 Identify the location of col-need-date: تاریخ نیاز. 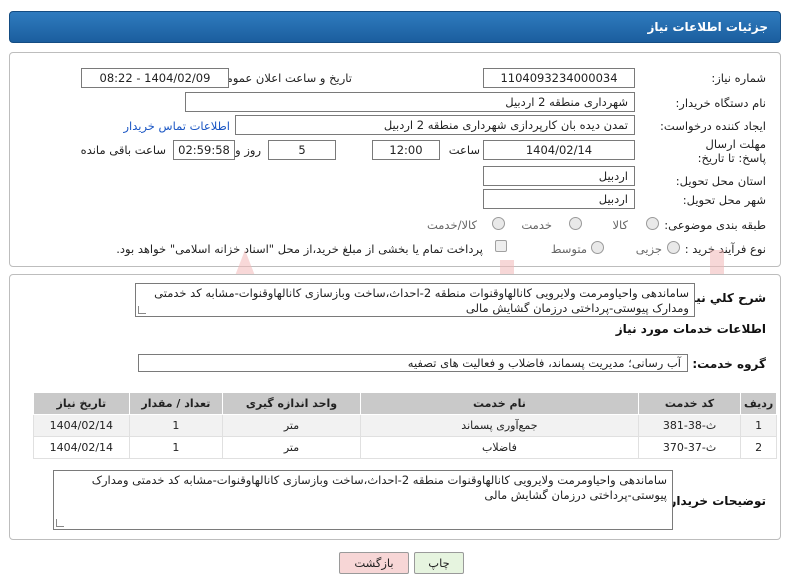
(81, 403).